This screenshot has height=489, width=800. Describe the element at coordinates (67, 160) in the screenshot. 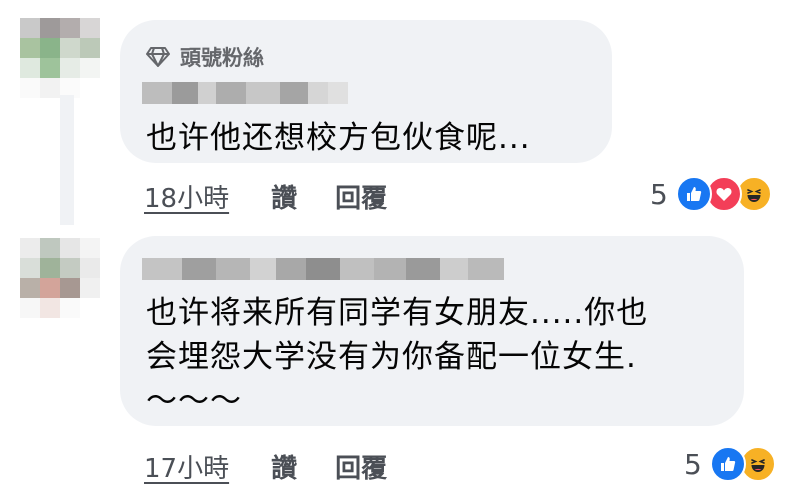

I see `reply-thread-line` at that location.